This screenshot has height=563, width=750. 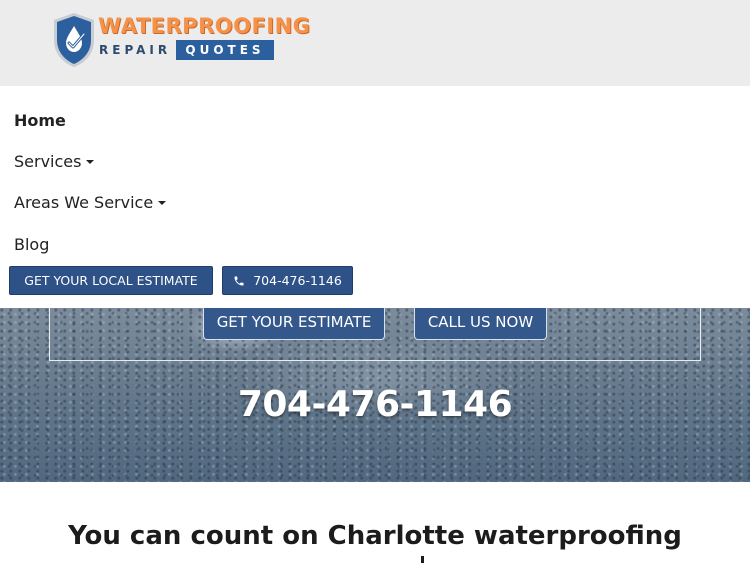 I want to click on nav-item-areas-we-service: Areas We Service, so click(x=90, y=202).